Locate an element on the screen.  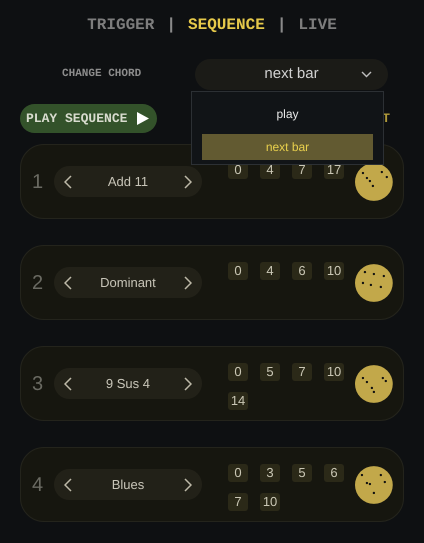
chord-name: Dominant is located at coordinates (128, 283).